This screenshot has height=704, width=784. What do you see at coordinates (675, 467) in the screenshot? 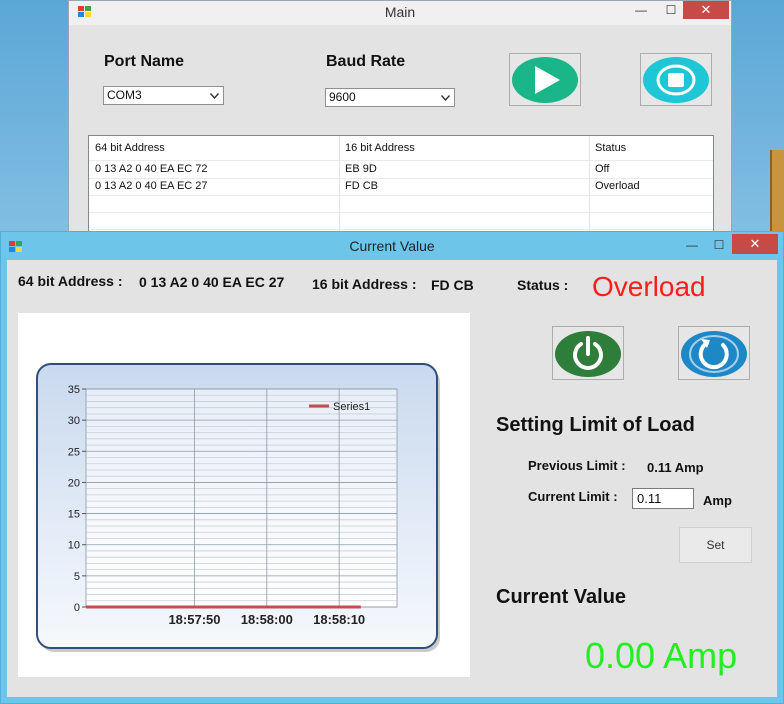
I see `previous-limit-value: 0.11 Amp` at bounding box center [675, 467].